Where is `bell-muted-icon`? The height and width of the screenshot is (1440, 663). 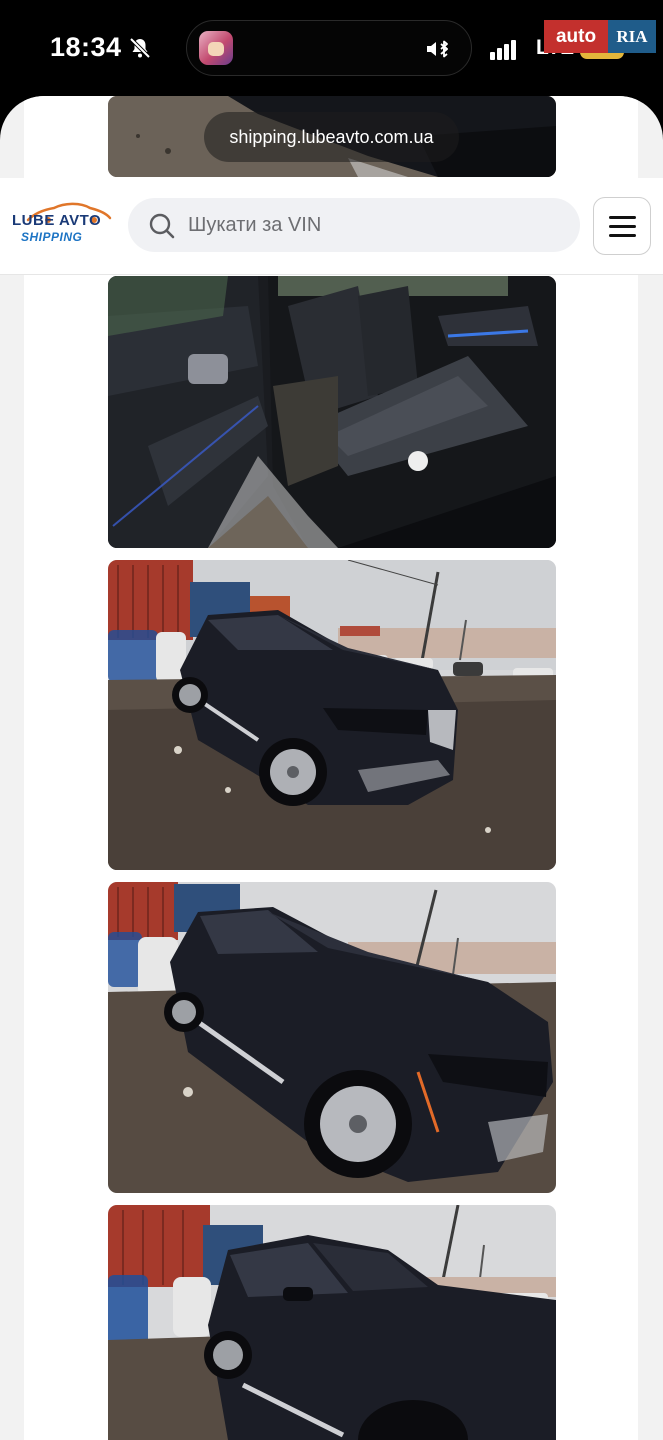
bell-muted-icon is located at coordinates (140, 48).